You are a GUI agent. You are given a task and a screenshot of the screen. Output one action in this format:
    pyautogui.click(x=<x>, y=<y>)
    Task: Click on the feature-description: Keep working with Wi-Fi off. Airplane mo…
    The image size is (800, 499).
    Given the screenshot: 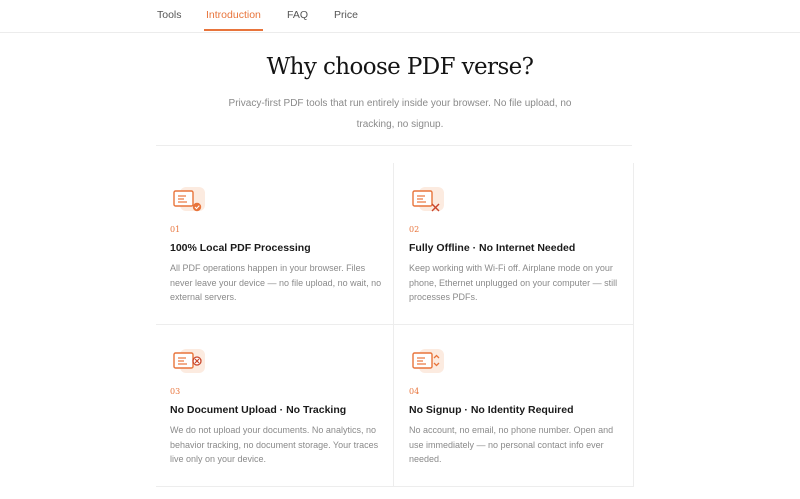 What is the action you would take?
    pyautogui.click(x=513, y=282)
    